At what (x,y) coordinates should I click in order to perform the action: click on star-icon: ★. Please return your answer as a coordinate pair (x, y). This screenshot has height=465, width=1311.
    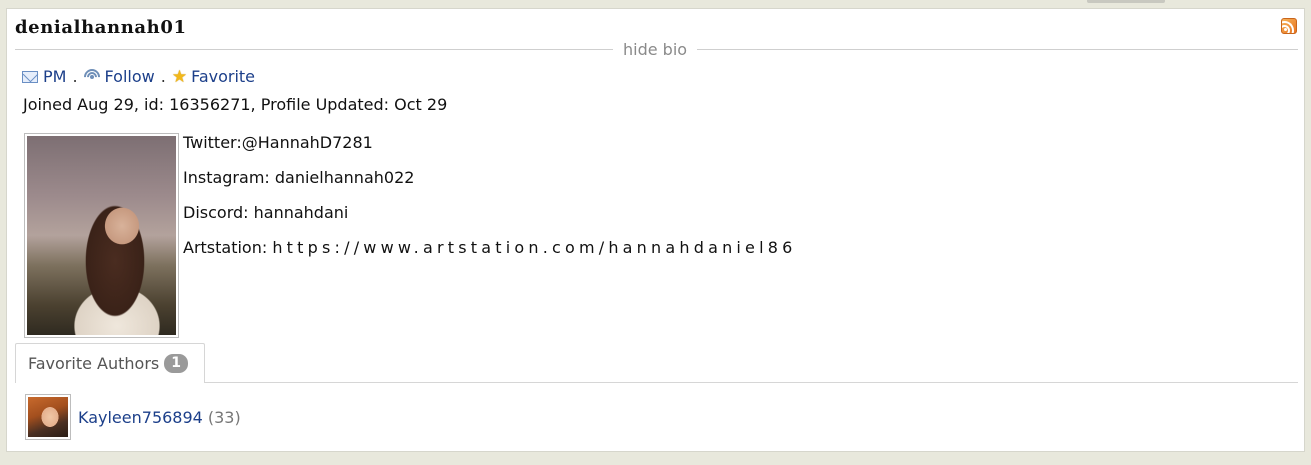
    Looking at the image, I should click on (179, 76).